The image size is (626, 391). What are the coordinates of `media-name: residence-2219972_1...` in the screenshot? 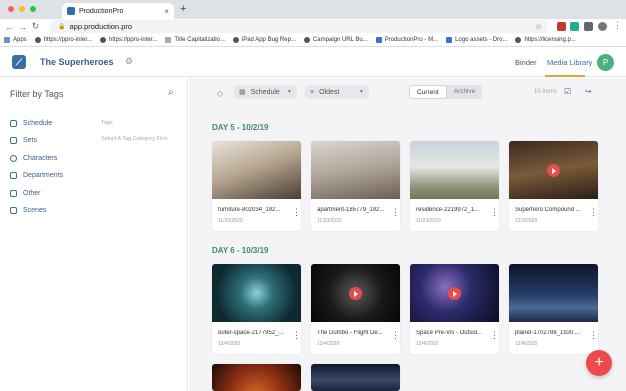 It's located at (448, 210).